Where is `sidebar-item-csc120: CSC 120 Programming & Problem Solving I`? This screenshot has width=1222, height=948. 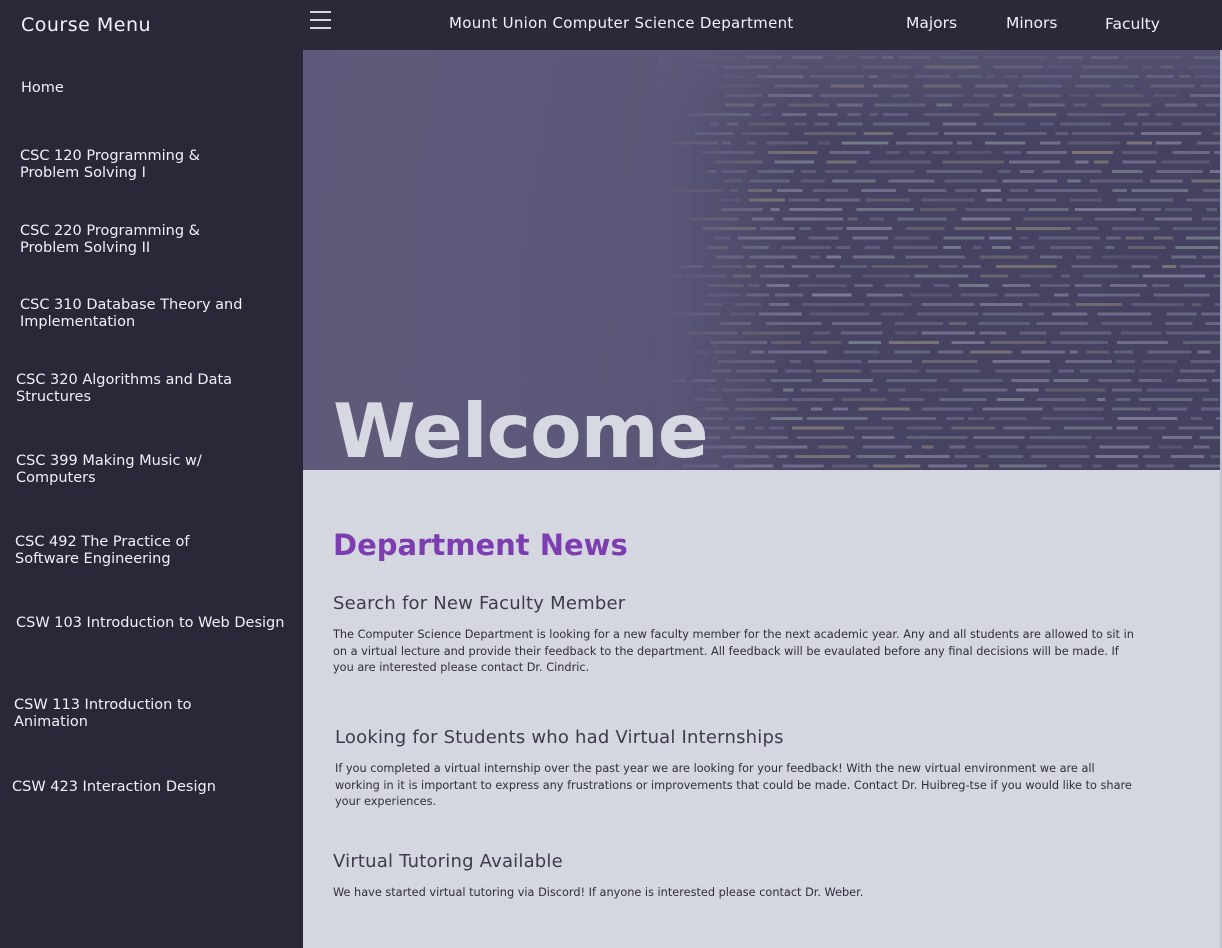
sidebar-item-csc120: CSC 120 Programming & Problem Solving I is located at coordinates (140, 165).